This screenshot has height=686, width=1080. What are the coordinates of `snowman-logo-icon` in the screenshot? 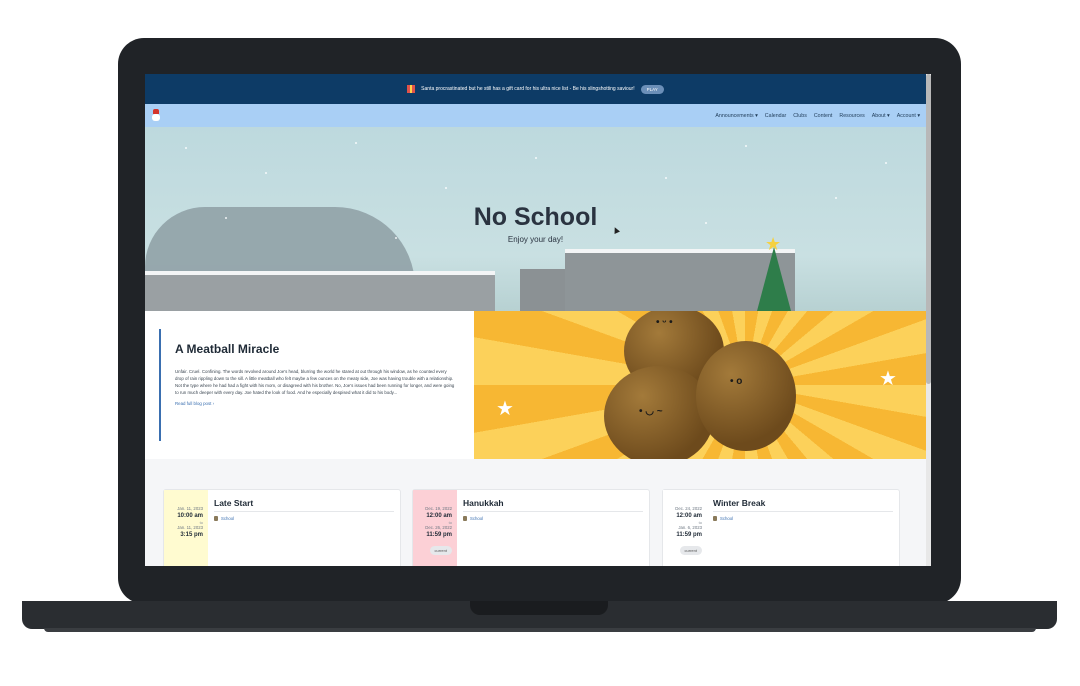 It's located at (156, 115).